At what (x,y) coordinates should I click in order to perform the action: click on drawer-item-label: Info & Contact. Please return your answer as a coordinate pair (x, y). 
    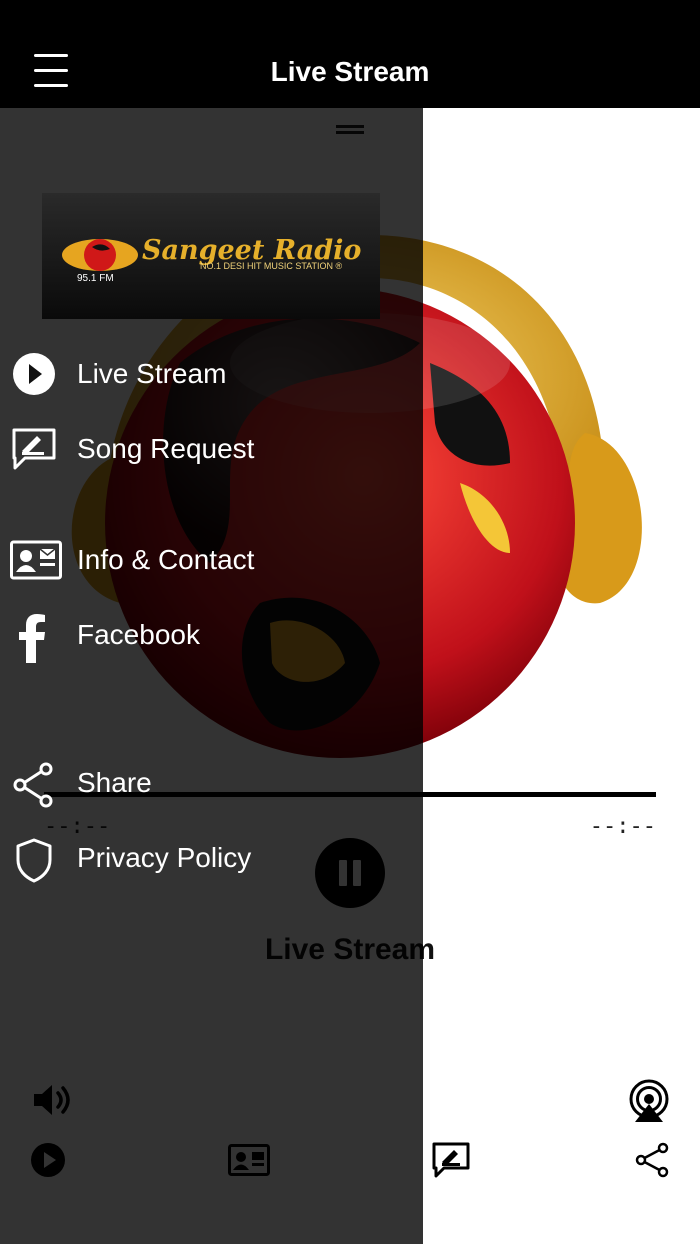
    Looking at the image, I should click on (166, 559).